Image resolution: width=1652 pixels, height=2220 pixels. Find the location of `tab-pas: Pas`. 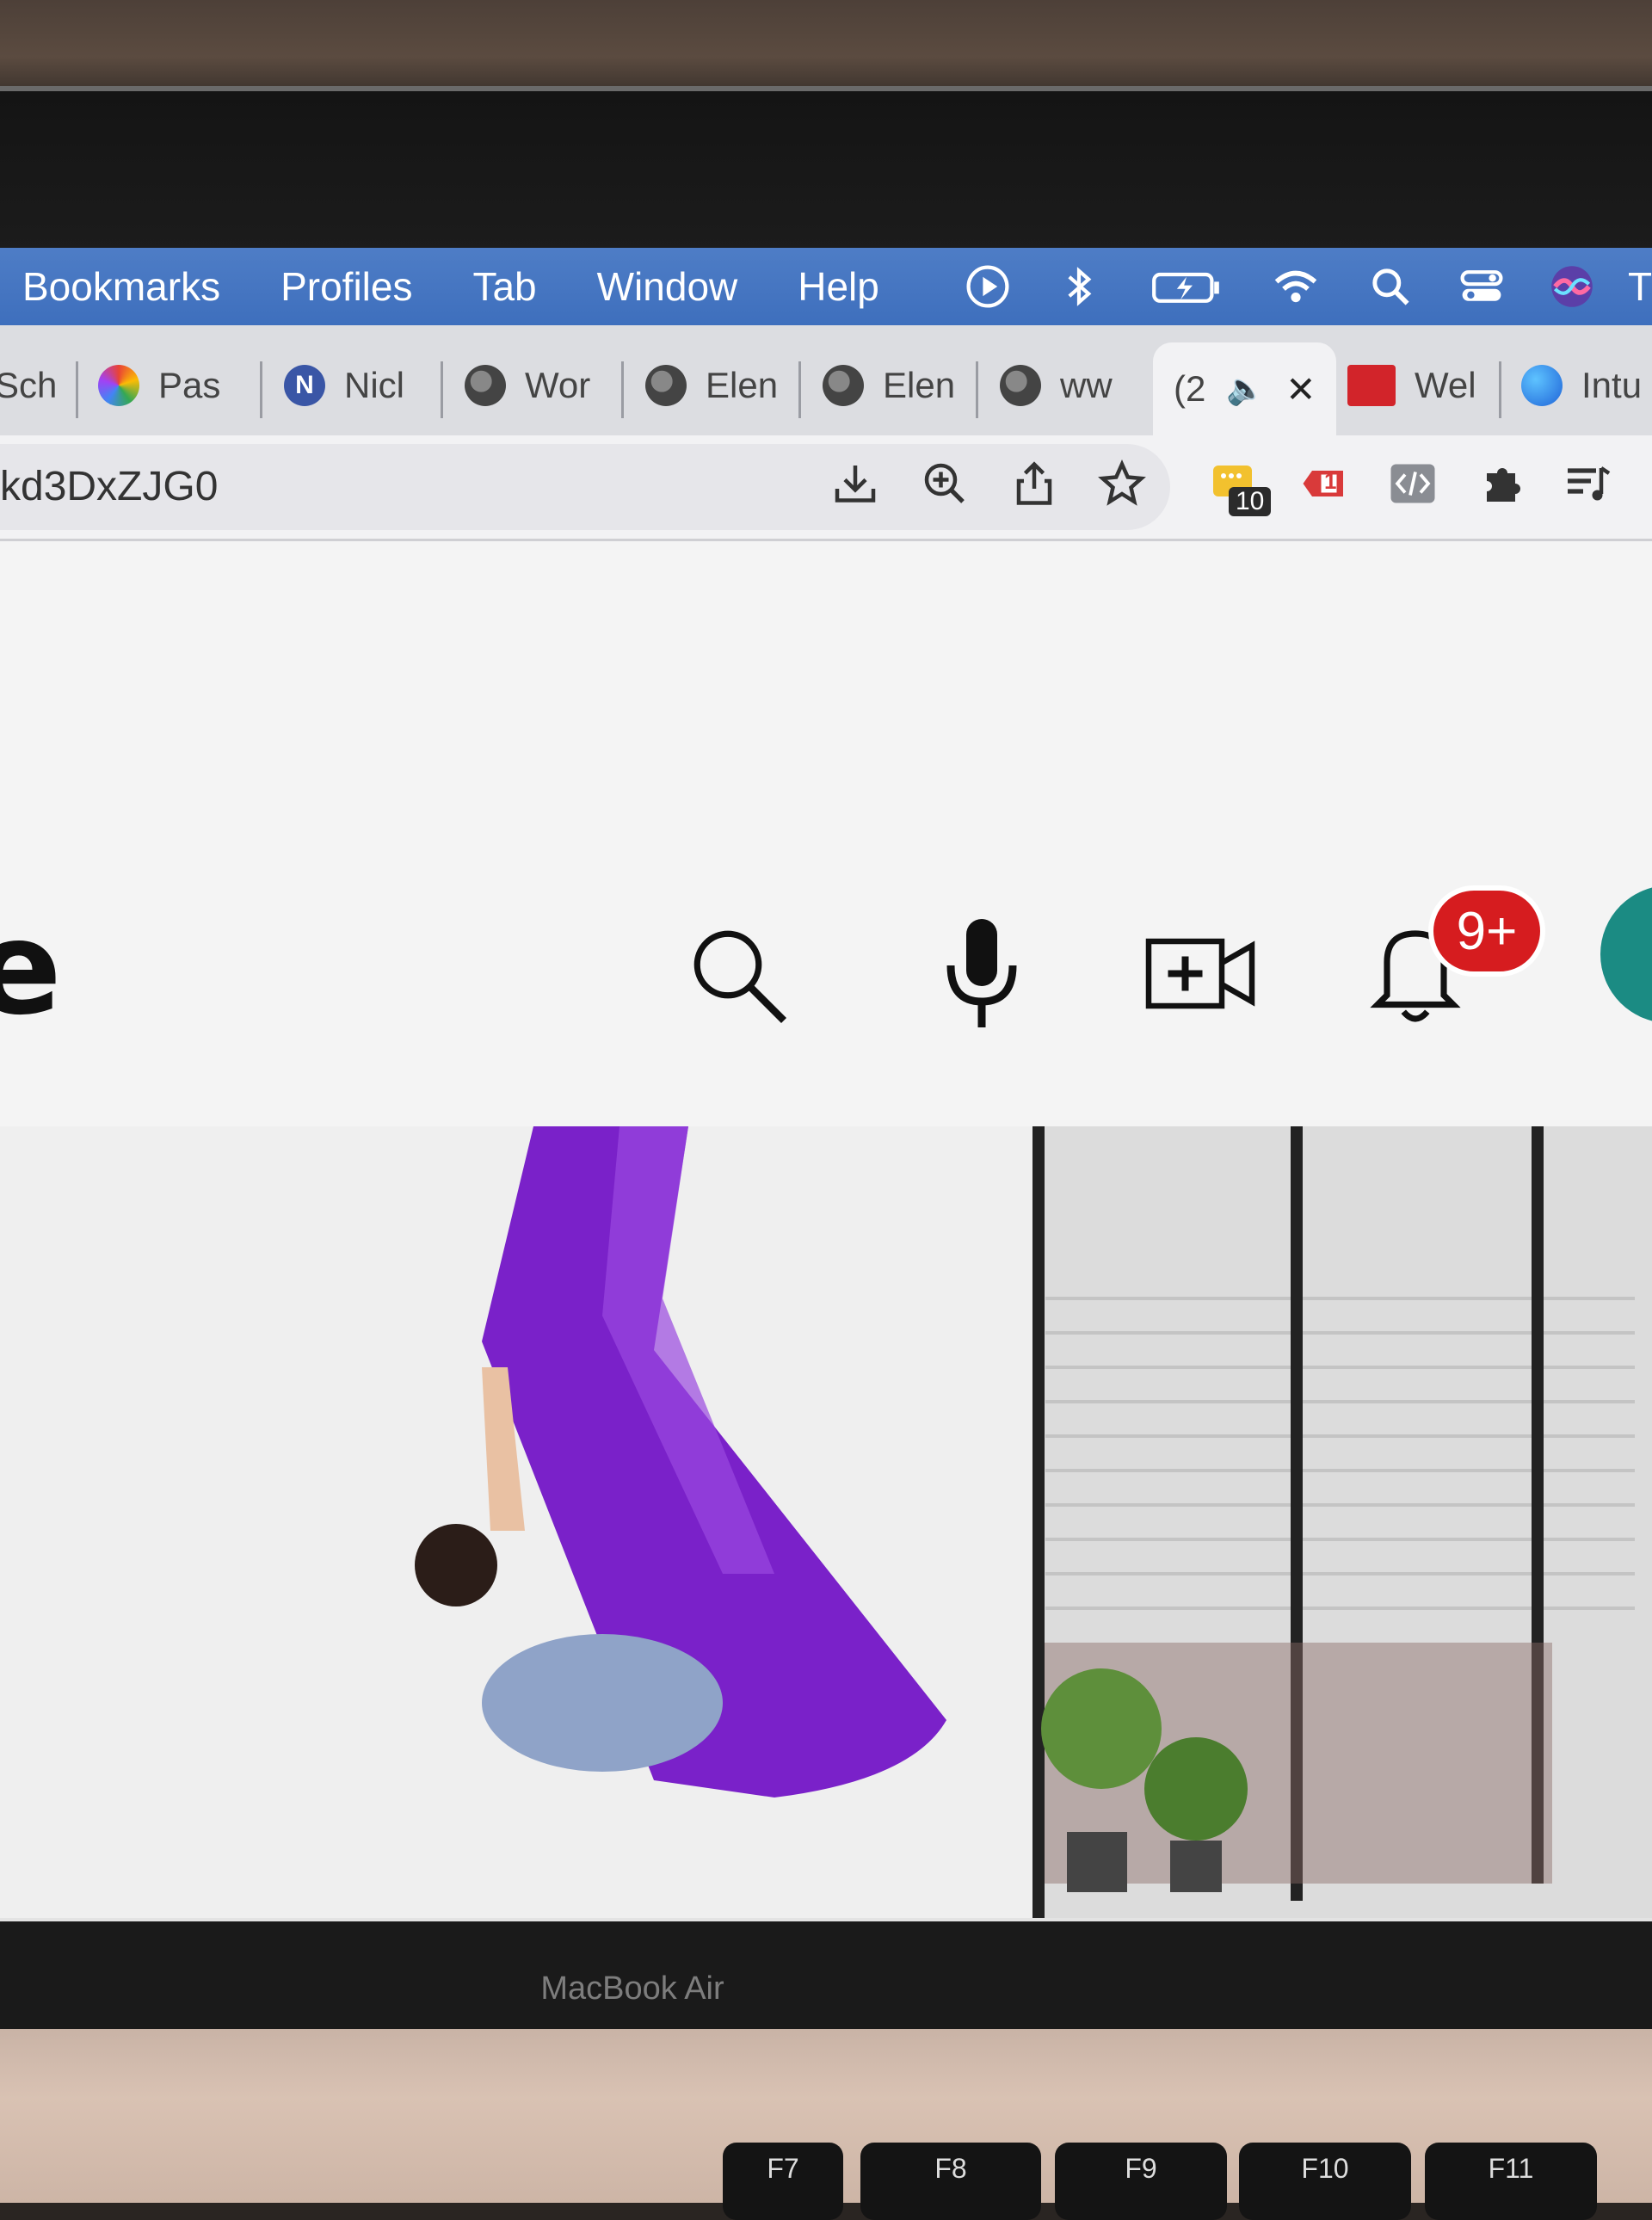

tab-pas: Pas is located at coordinates (159, 385).